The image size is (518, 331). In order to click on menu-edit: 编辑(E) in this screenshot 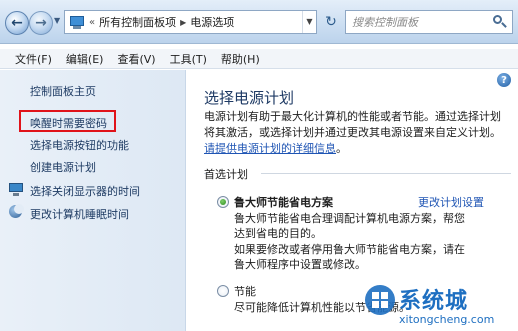, I will do `click(85, 59)`.